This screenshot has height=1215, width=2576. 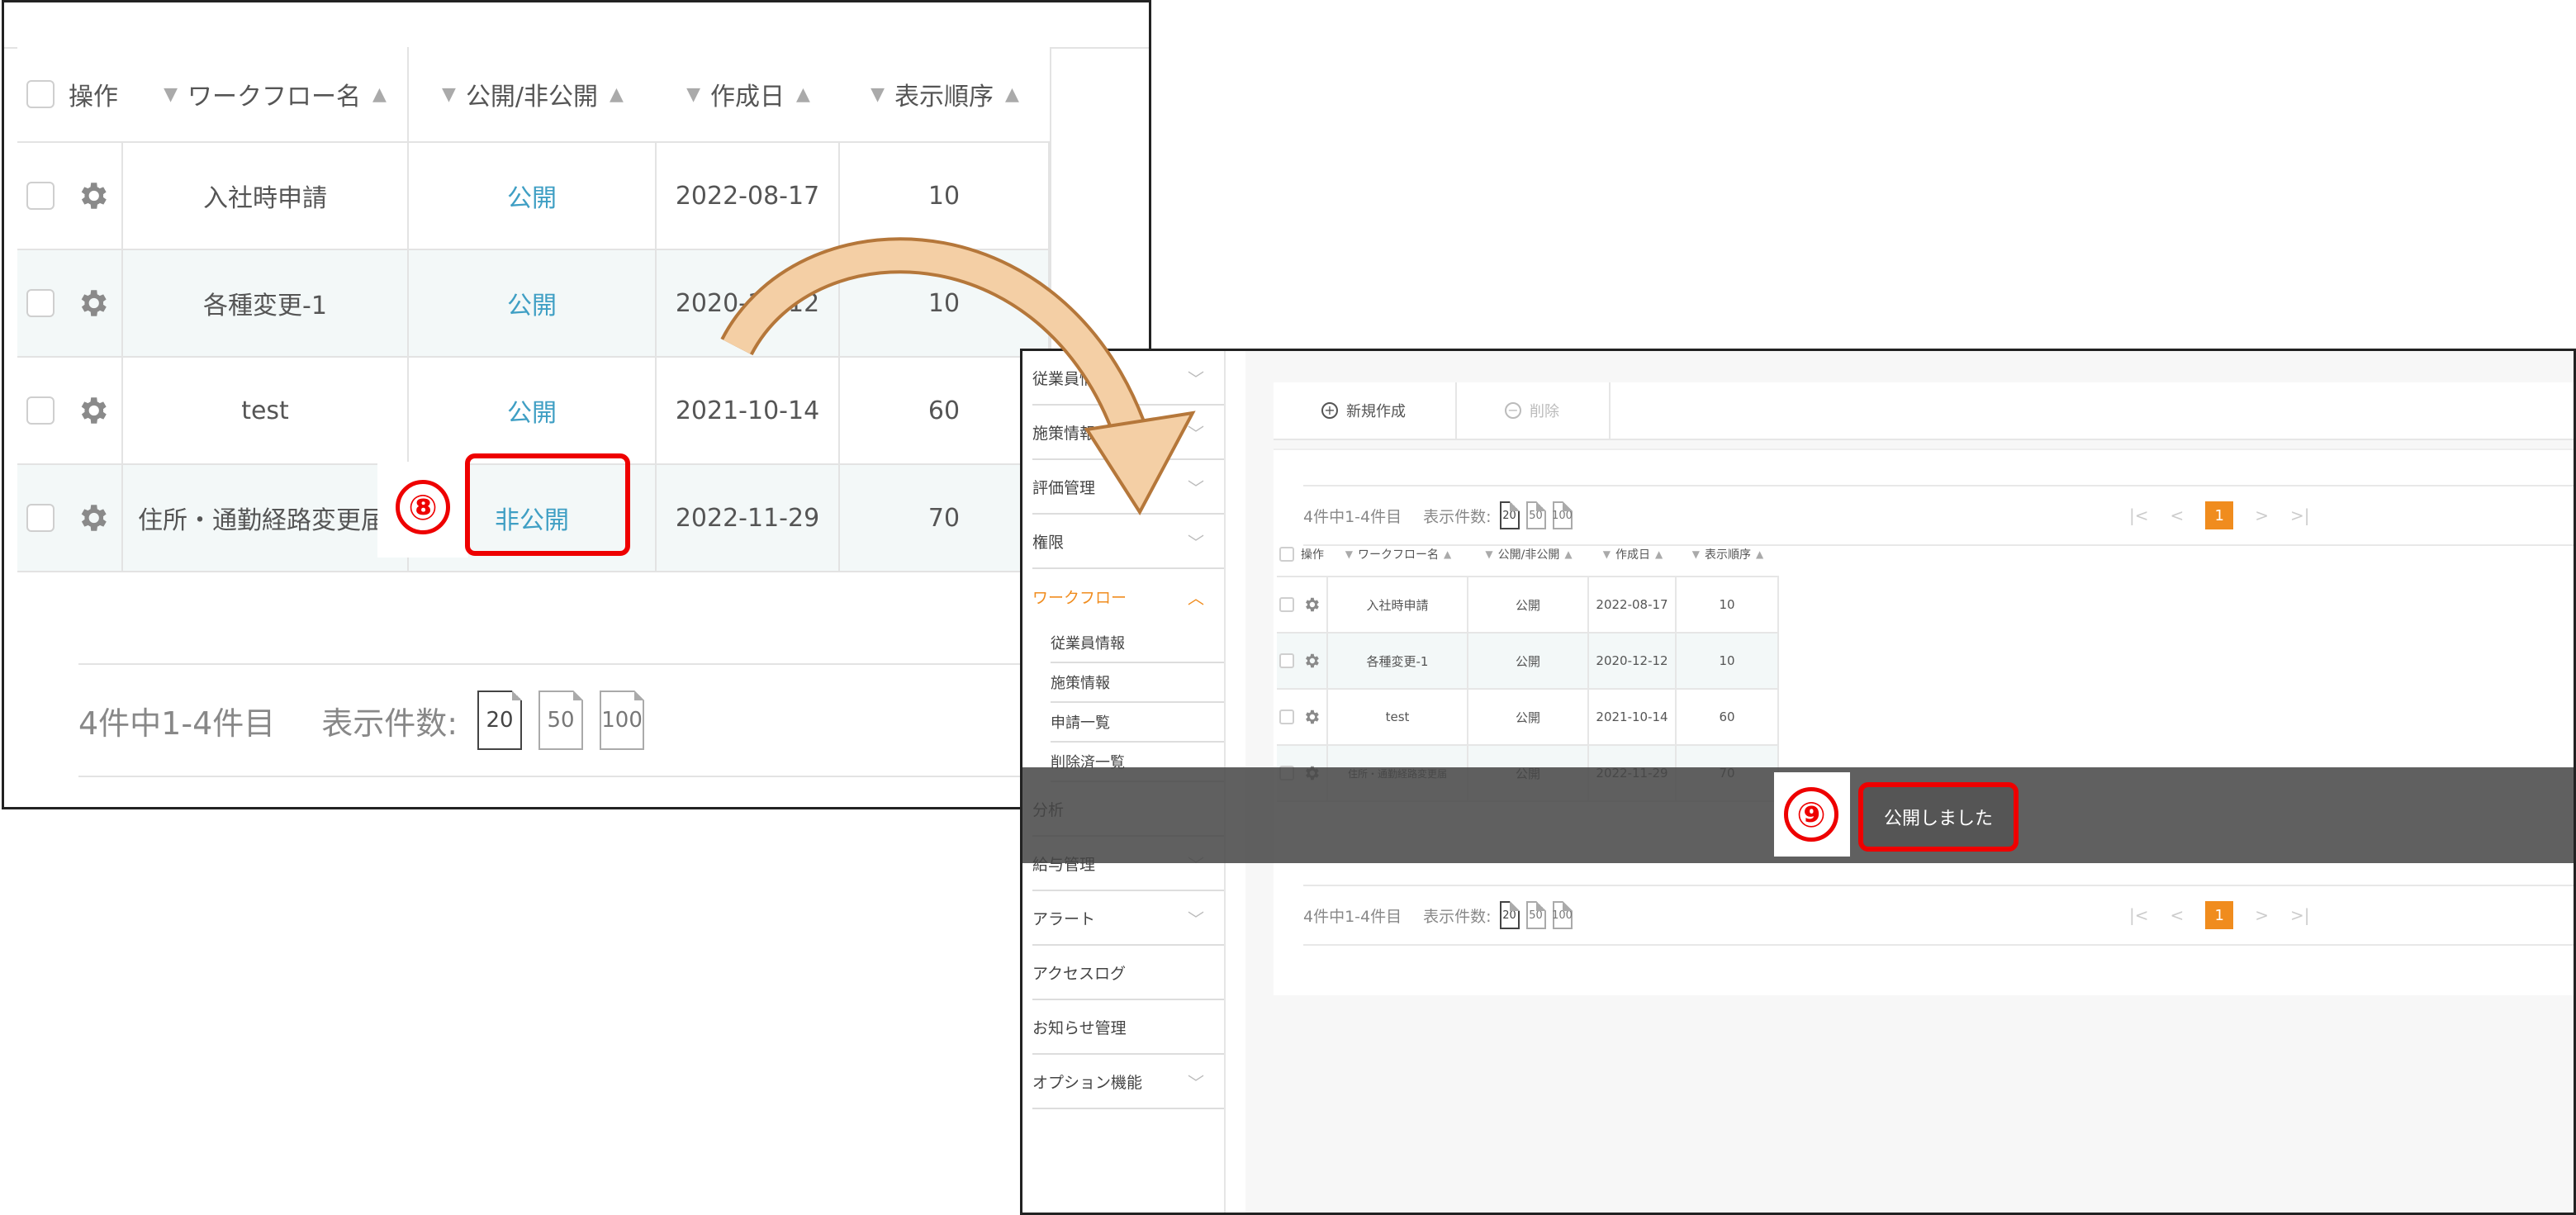 What do you see at coordinates (1128, 1027) in the screenshot?
I see `sidebar-item-notices: お知らせ管理` at bounding box center [1128, 1027].